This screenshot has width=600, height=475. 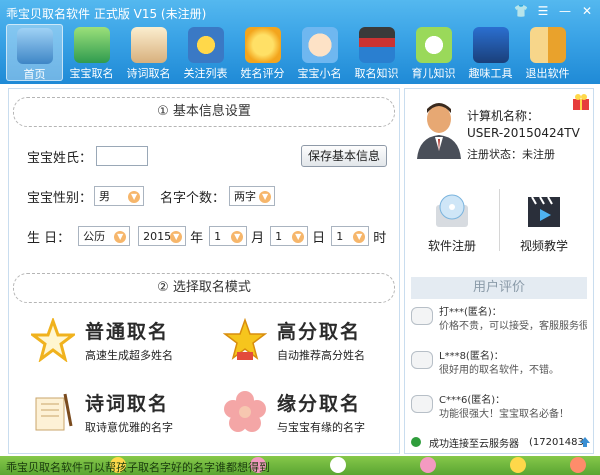 What do you see at coordinates (228, 236) in the screenshot?
I see `month-select: 1 ▼` at bounding box center [228, 236].